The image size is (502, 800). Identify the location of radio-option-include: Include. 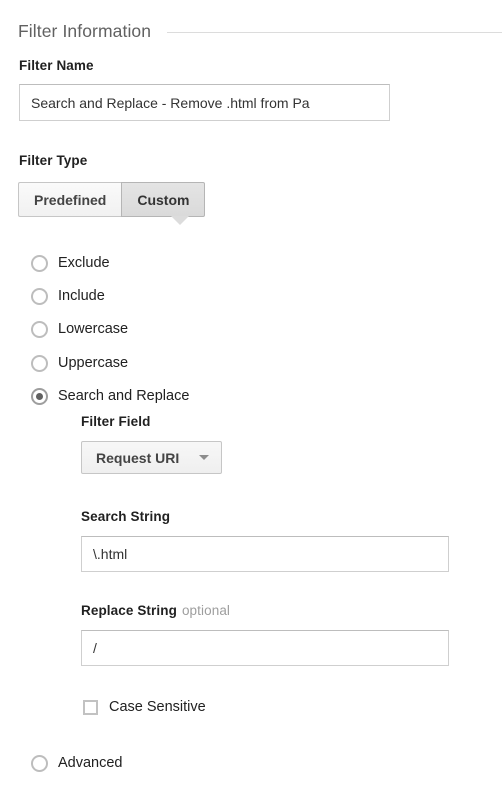
(68, 296).